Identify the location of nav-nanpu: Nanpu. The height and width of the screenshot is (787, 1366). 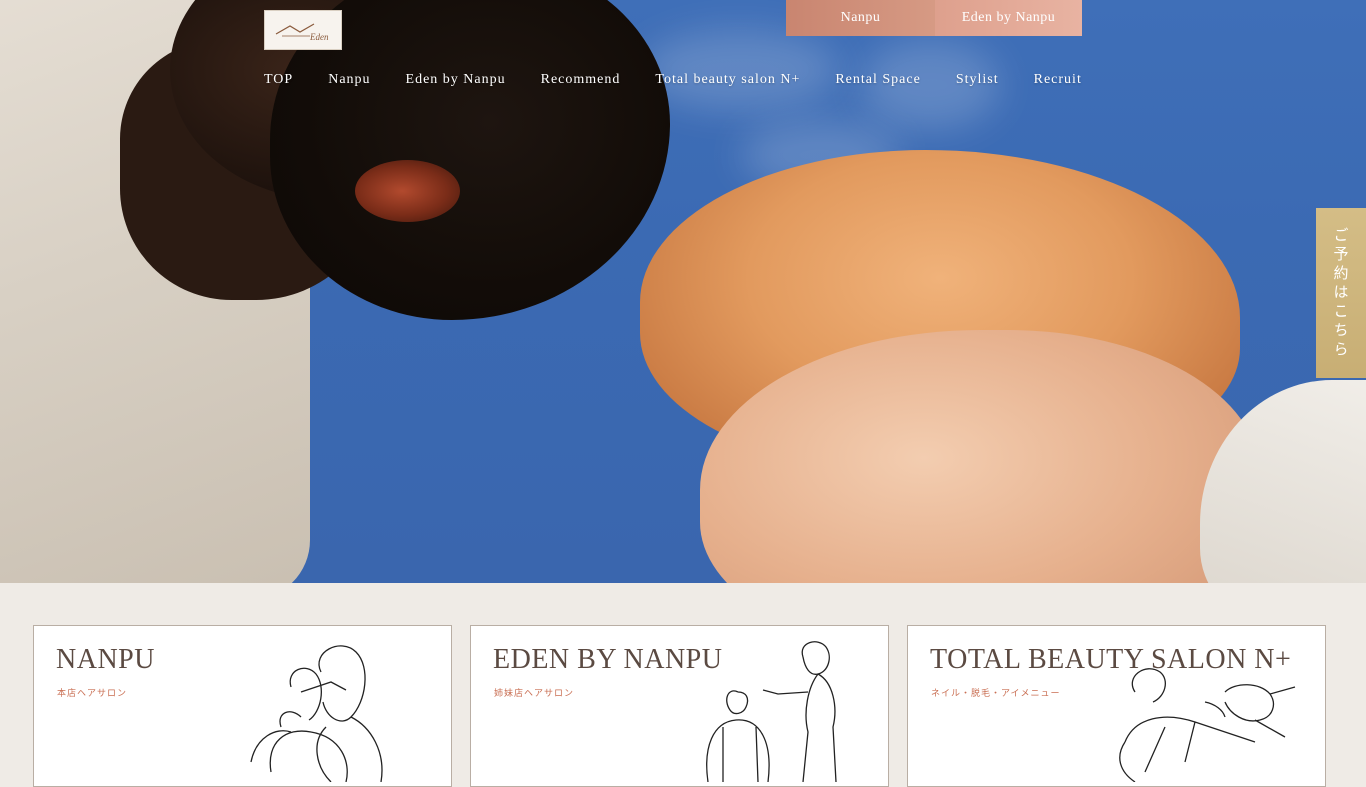
(349, 80).